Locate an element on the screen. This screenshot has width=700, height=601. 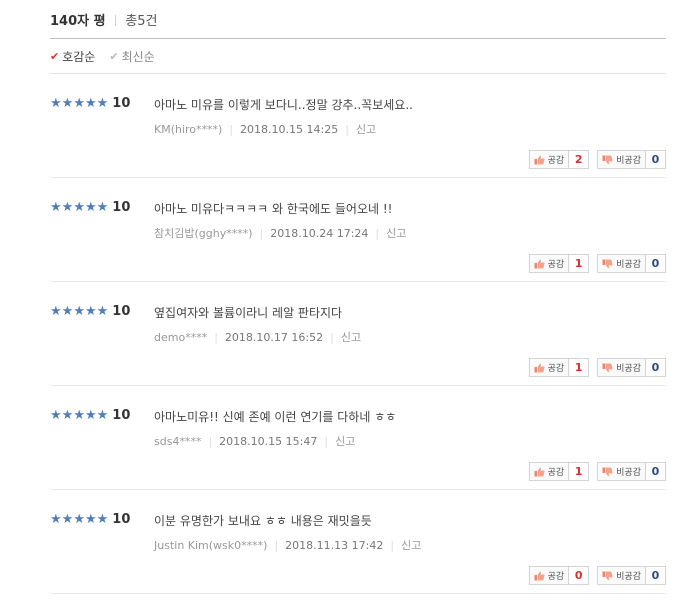
review-author: KM(hiro****) is located at coordinates (188, 129).